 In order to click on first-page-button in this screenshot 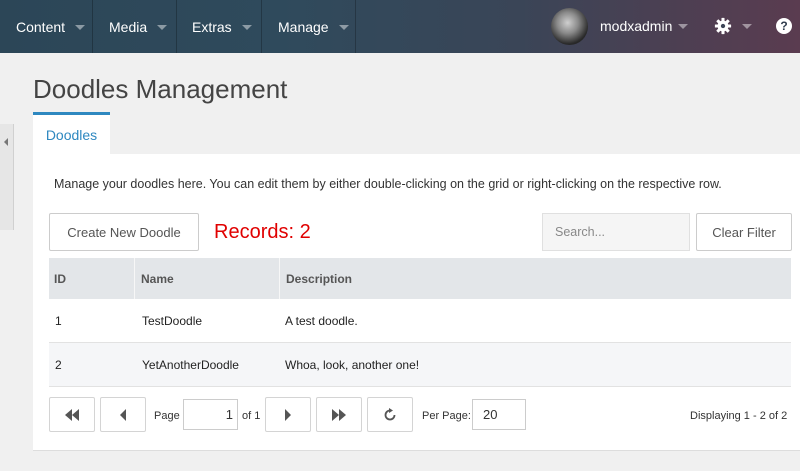, I will do `click(72, 414)`.